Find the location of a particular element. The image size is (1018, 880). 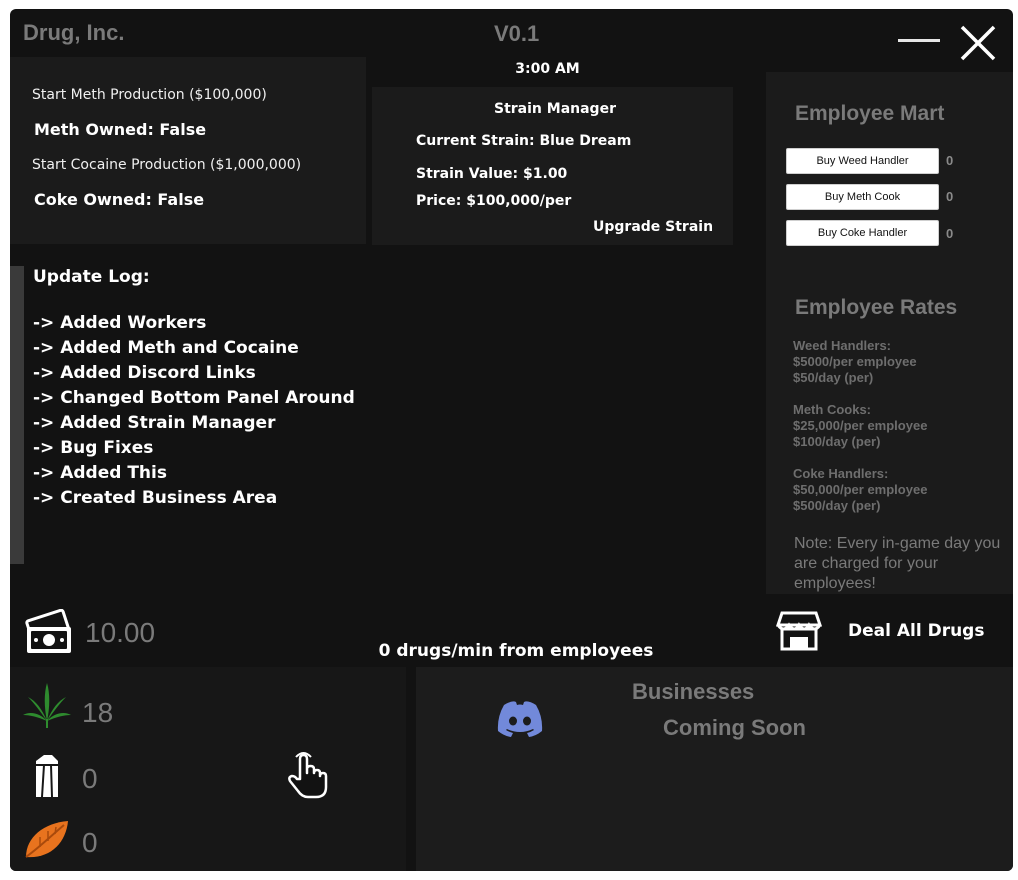

businesses-title: Businesses is located at coordinates (693, 691).